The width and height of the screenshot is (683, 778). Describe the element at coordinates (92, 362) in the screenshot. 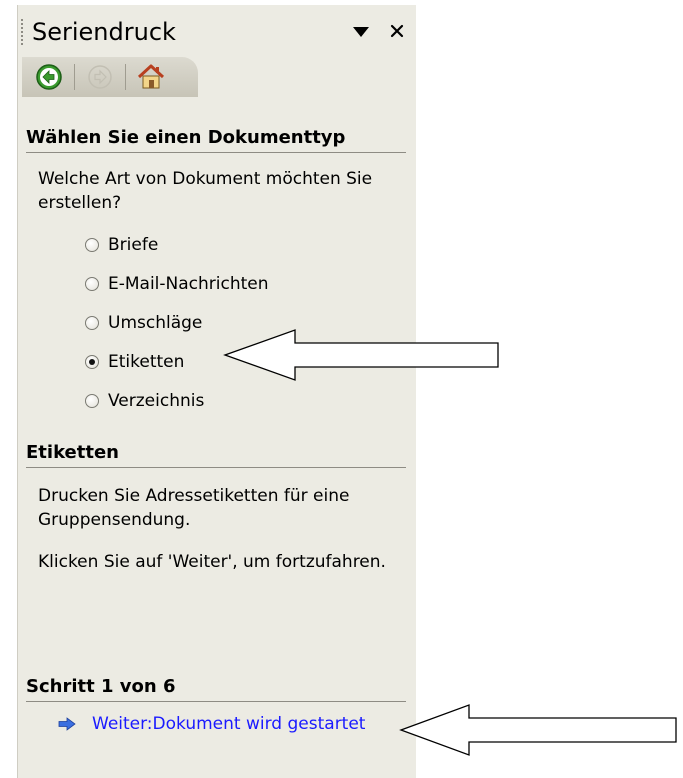

I see `radio-button-selected` at that location.